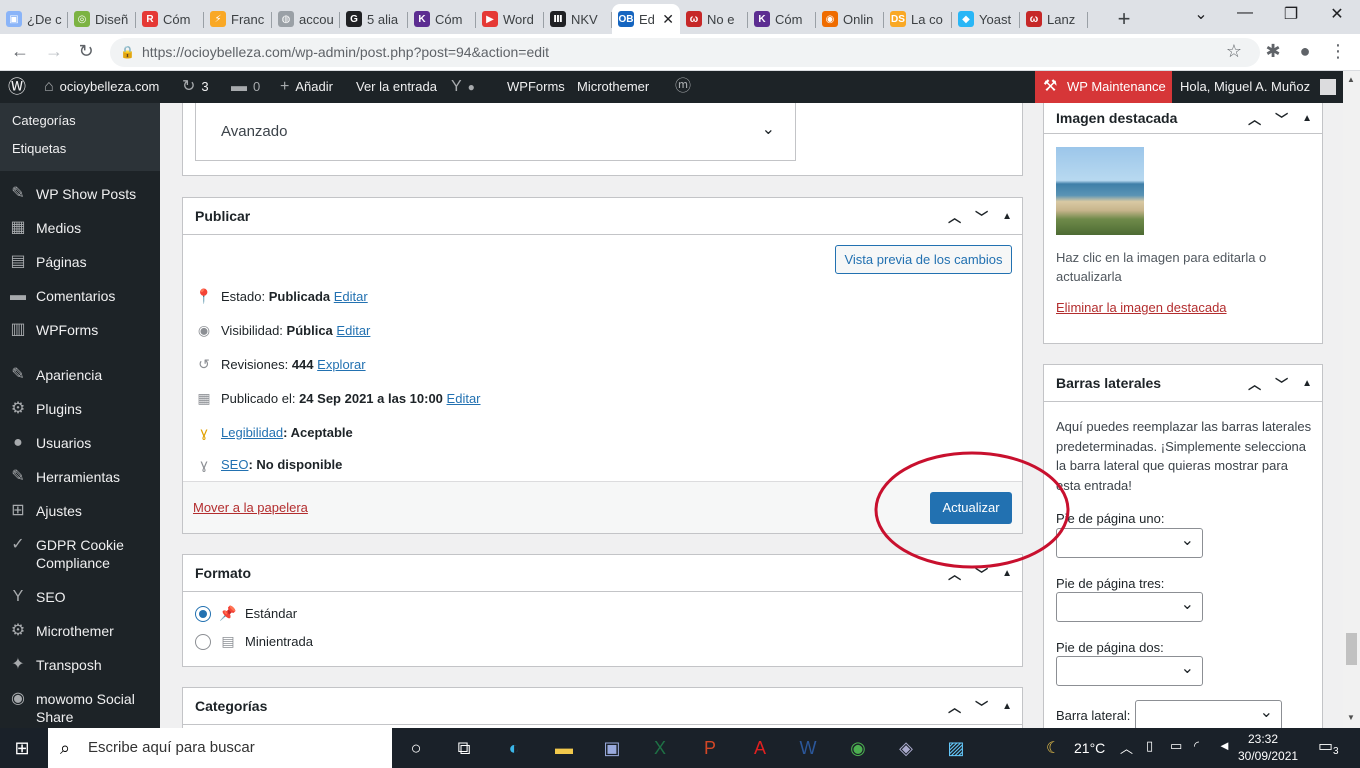 This screenshot has width=1360, height=768. Describe the element at coordinates (1351, 649) in the screenshot. I see `scrollbar-thumb` at that location.